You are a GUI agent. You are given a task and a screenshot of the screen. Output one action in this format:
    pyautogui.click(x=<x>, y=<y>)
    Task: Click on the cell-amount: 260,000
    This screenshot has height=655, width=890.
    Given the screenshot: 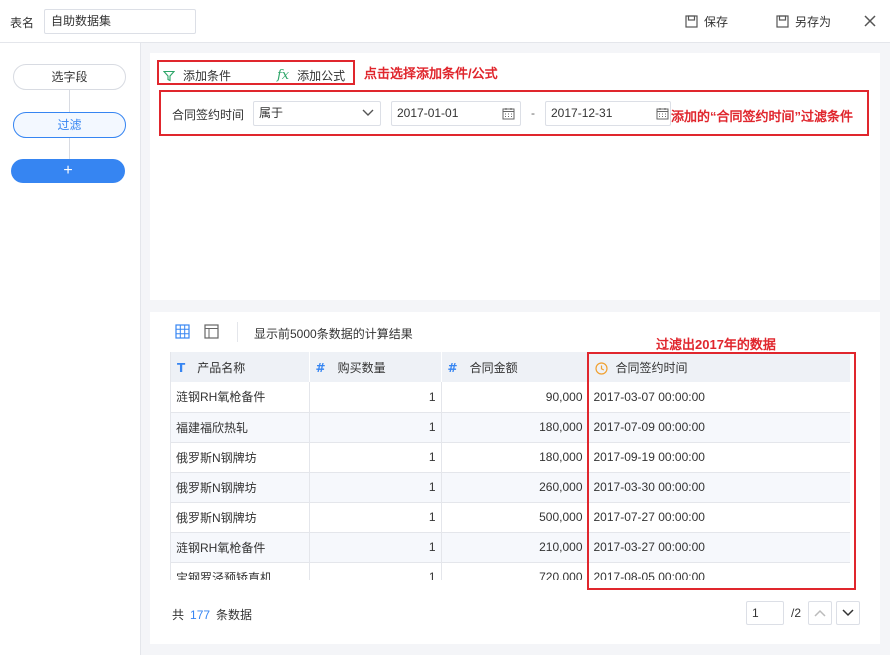 What is the action you would take?
    pyautogui.click(x=515, y=487)
    